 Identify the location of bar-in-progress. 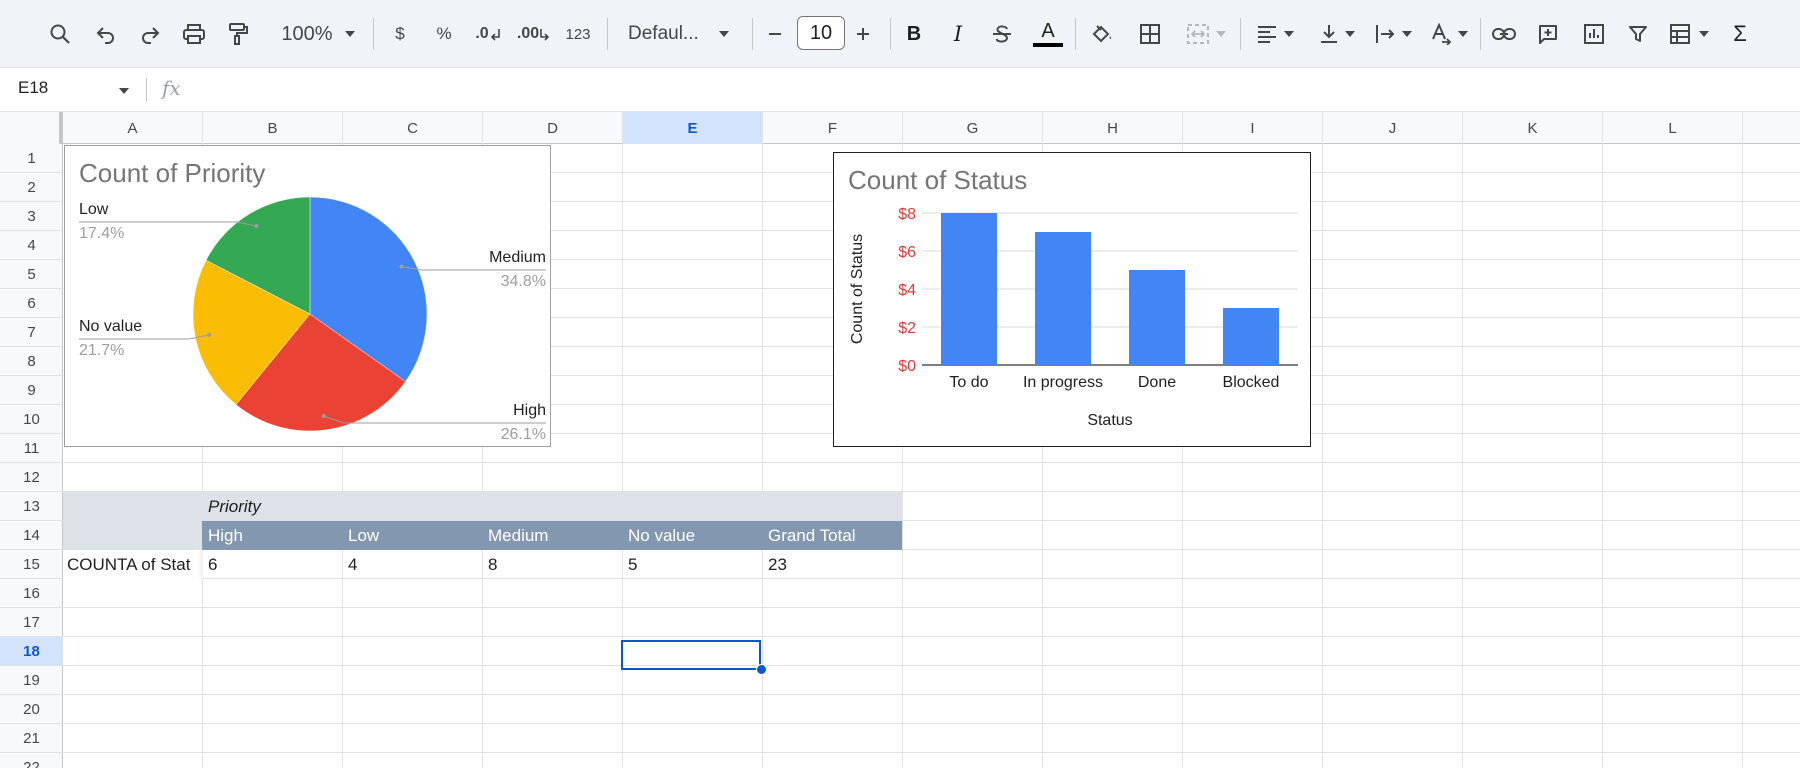
(1063, 298).